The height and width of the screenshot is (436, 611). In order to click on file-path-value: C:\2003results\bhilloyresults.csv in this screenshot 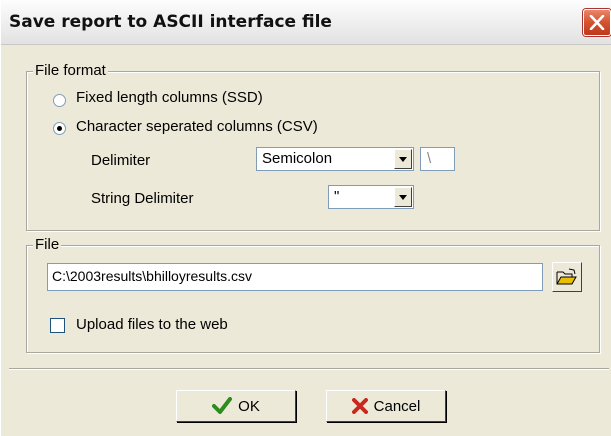, I will do `click(152, 276)`.